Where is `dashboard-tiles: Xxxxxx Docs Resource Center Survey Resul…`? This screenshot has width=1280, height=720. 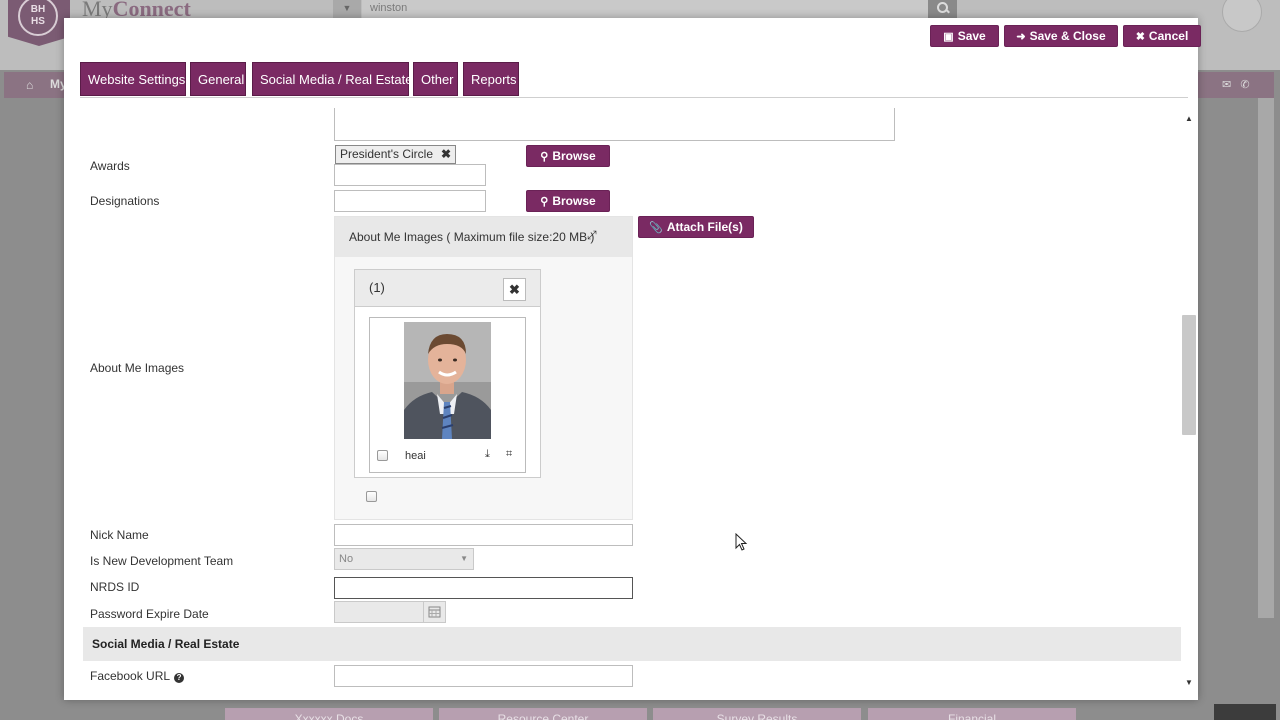 dashboard-tiles: Xxxxxx Docs Resource Center Survey Resul… is located at coordinates (655, 714).